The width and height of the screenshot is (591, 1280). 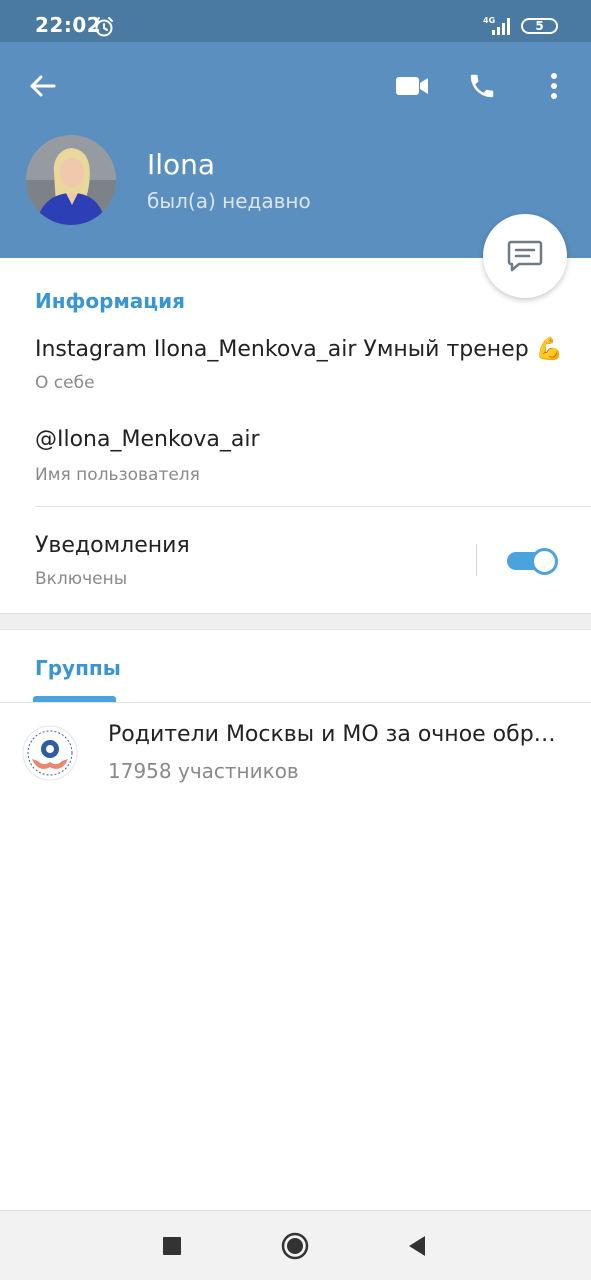 What do you see at coordinates (295, 621) in the screenshot?
I see `section-separator` at bounding box center [295, 621].